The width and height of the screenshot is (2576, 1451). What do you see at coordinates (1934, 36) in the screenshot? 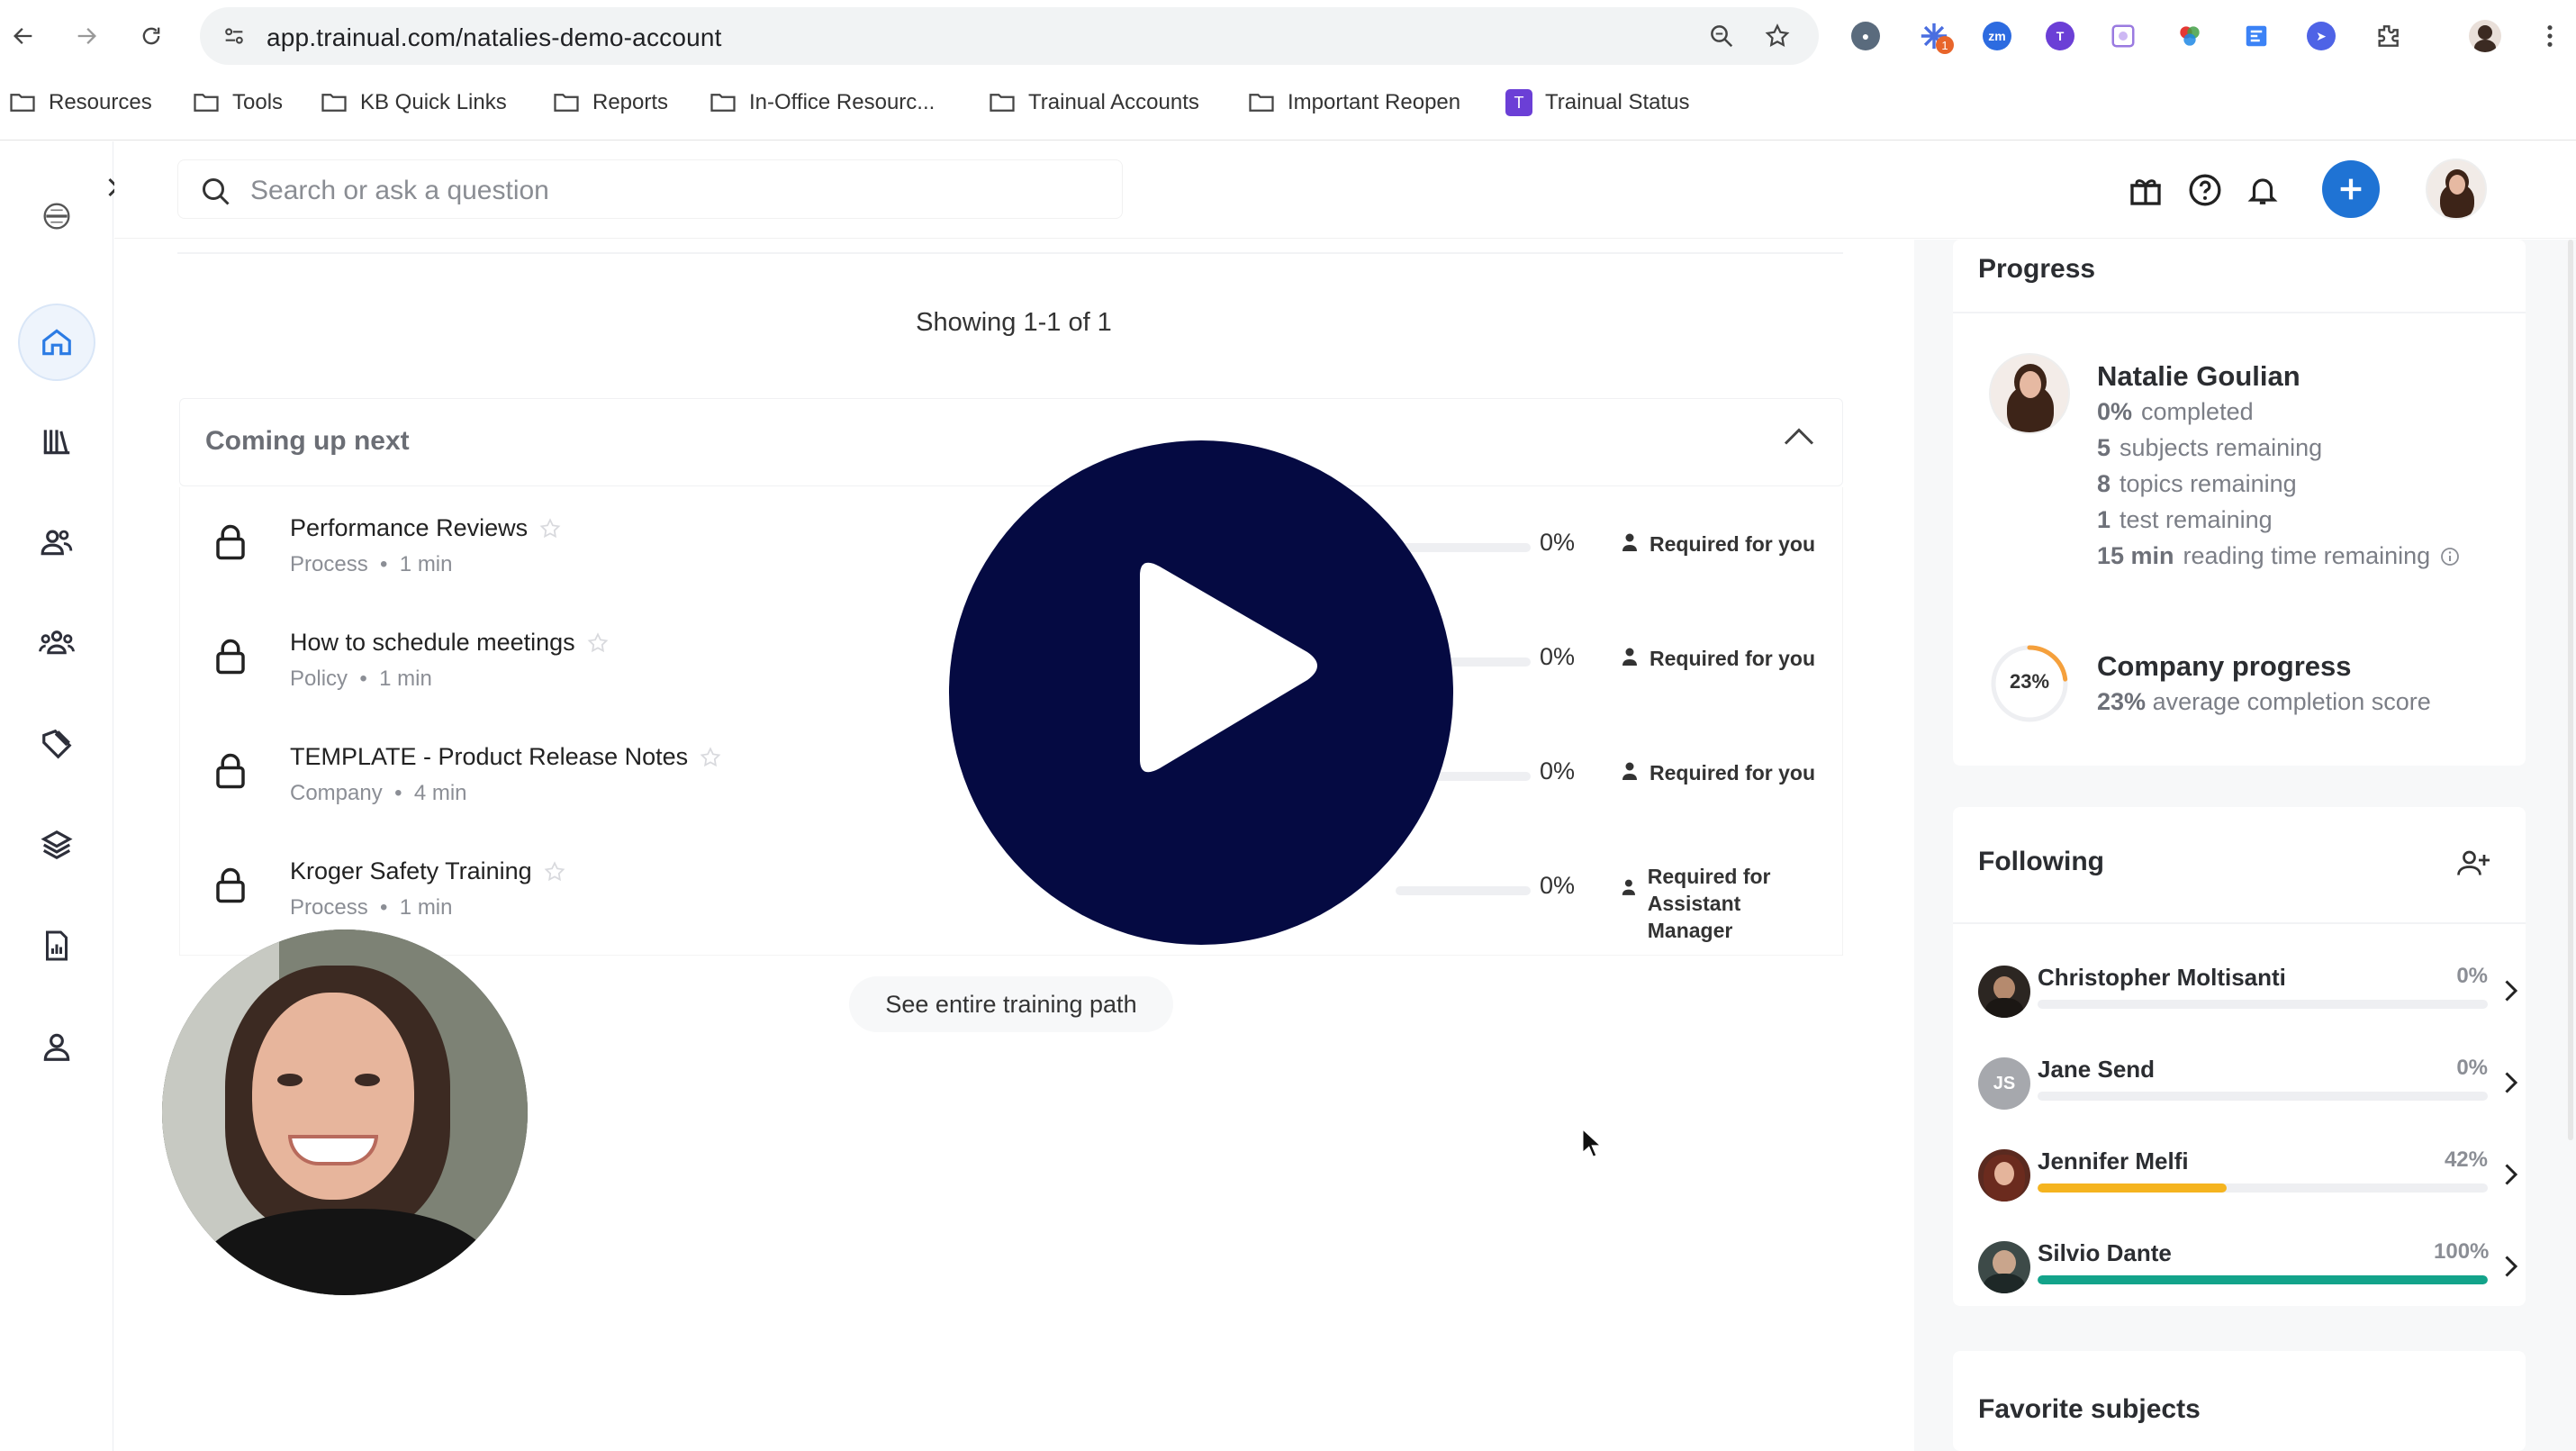
I see `extension-spark-icon: 1` at bounding box center [1934, 36].